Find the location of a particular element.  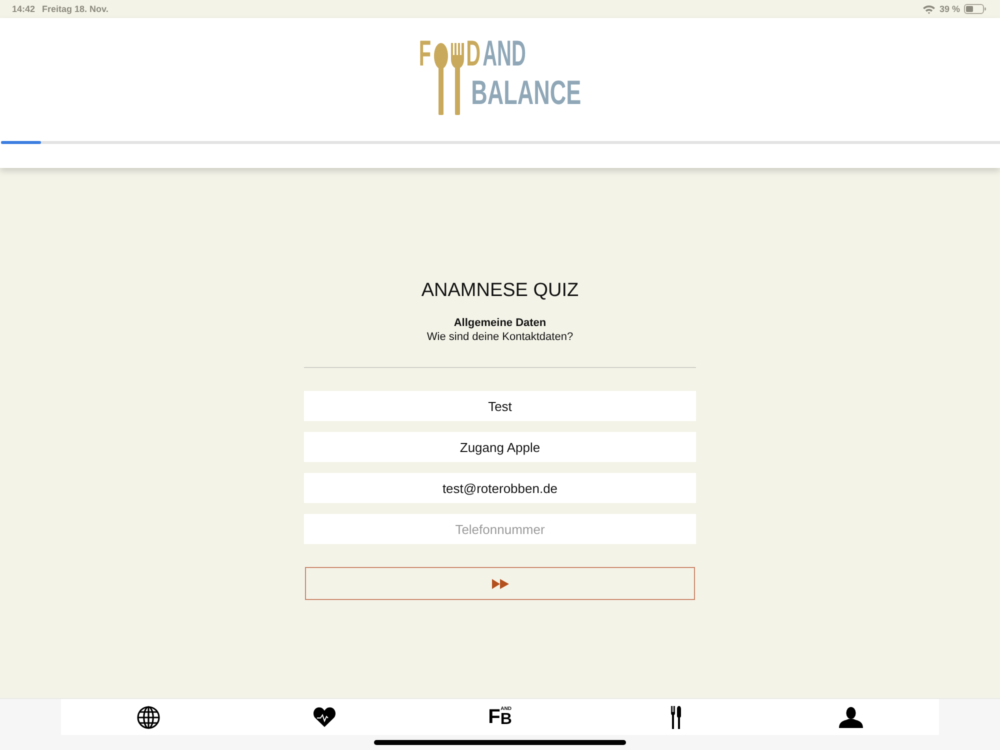

spoon-fork-icon is located at coordinates (450, 79).